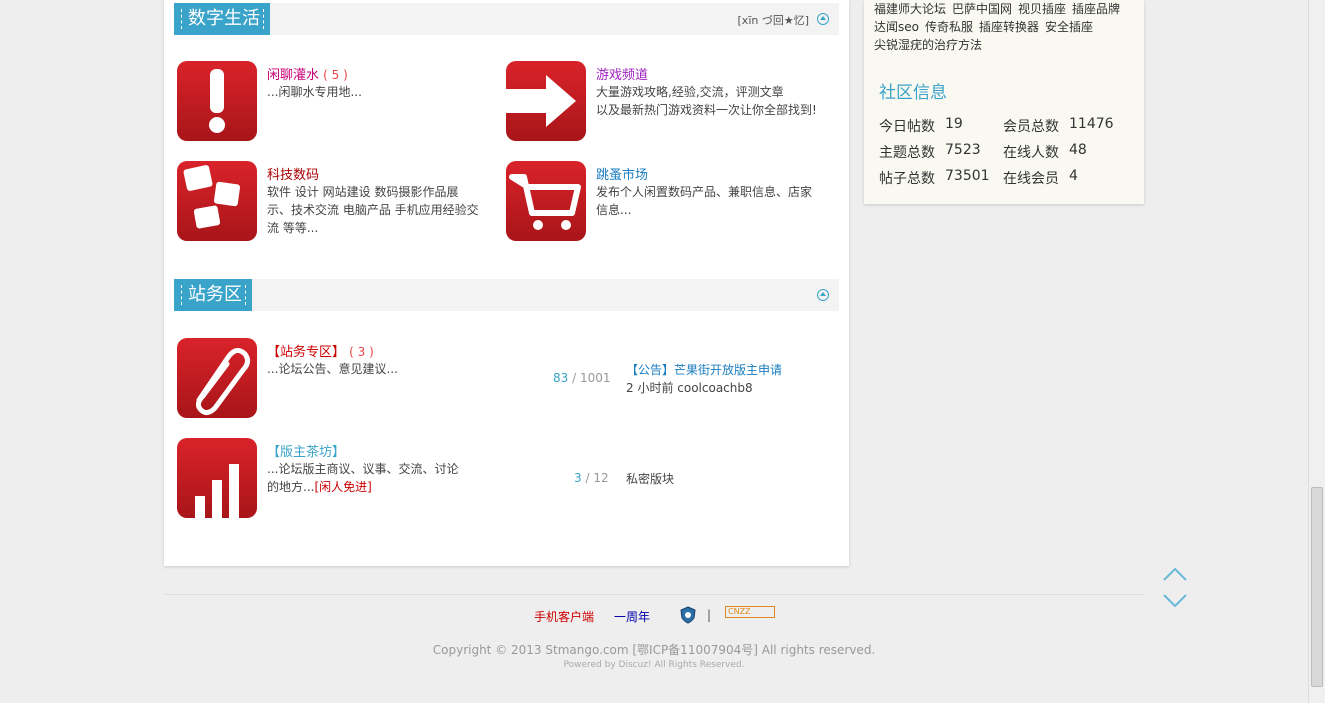 This screenshot has height=703, width=1325. I want to click on category-header-digital-life: 数字生活 [xīn づ回★忆], so click(506, 19).